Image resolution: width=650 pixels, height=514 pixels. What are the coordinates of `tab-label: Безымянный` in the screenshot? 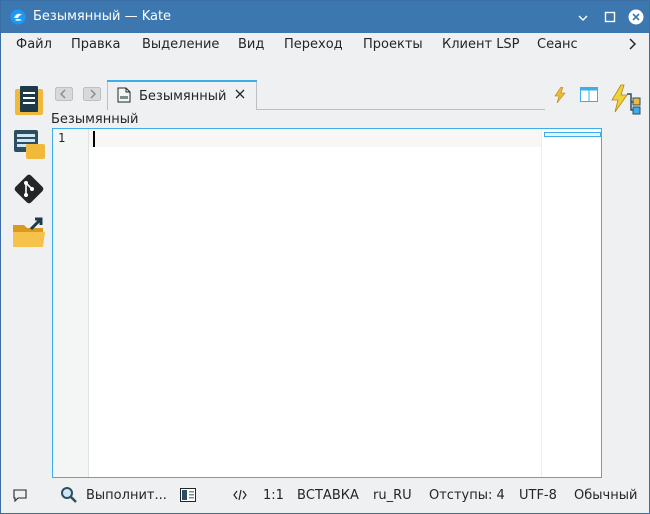 It's located at (183, 96).